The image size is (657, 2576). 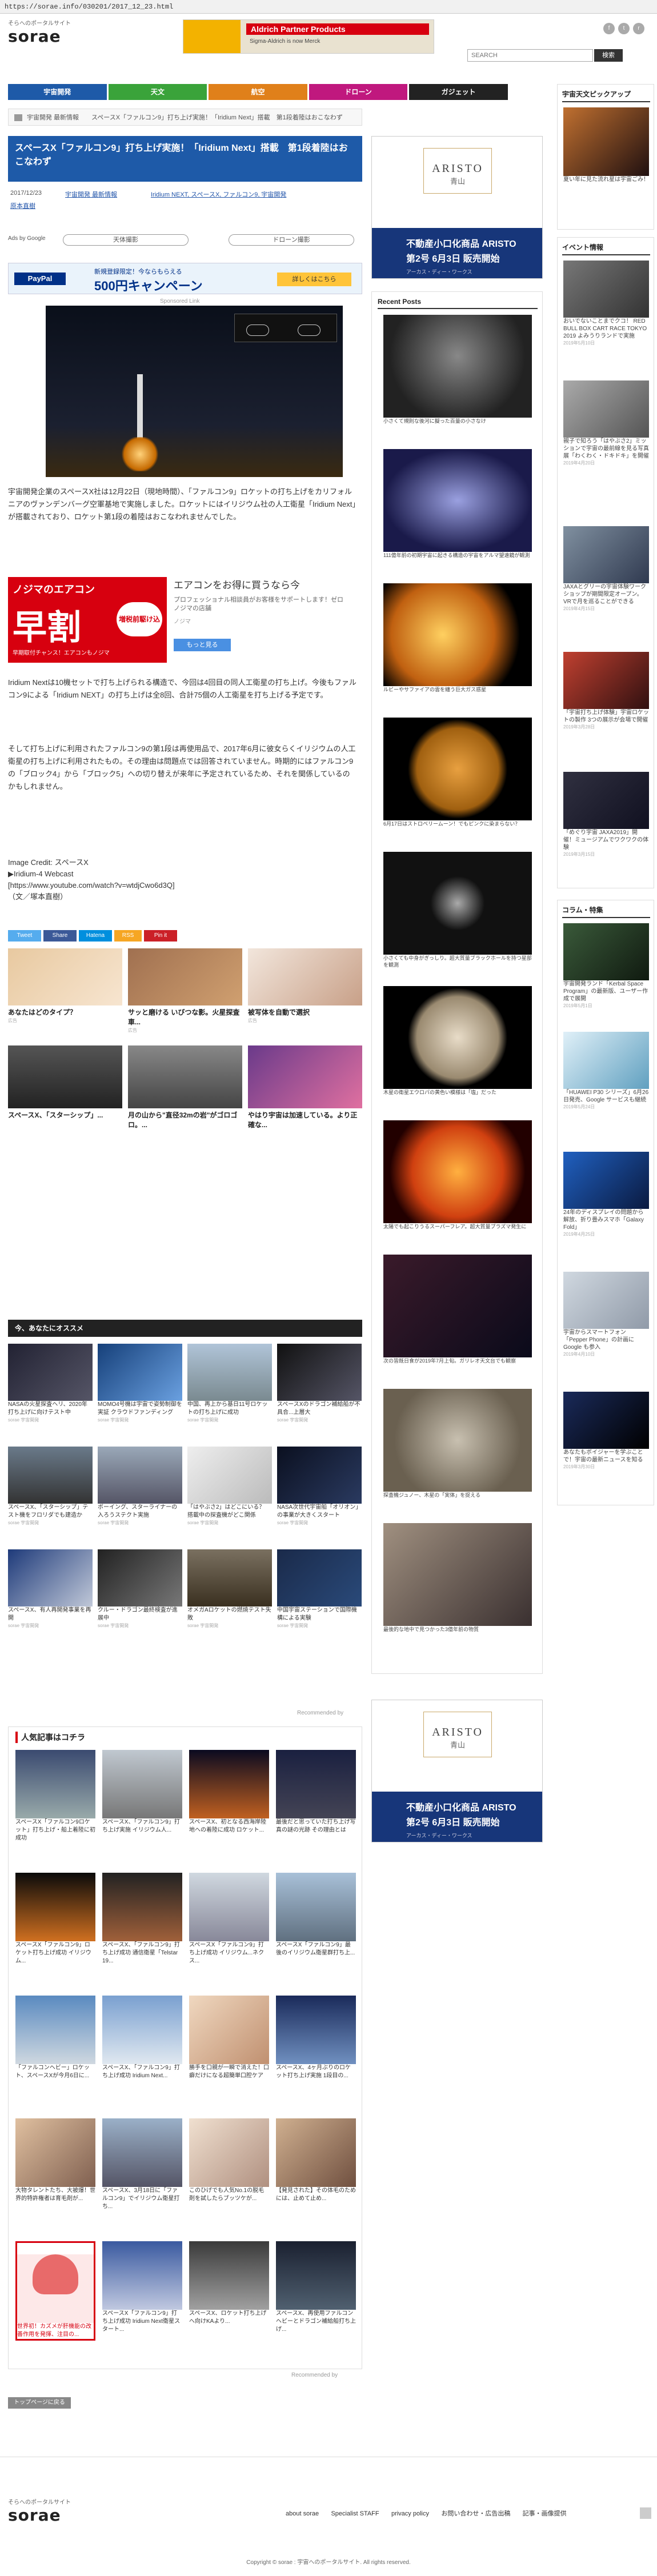 I want to click on popular-item: 最後だと思っていた打ち上げ写真の謎の光跡 その理由とは, so click(x=316, y=1792).